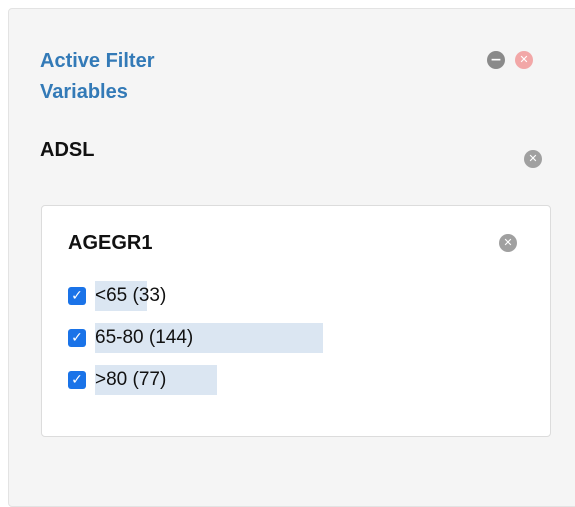 The image size is (575, 507). I want to click on dataset-name: ADSL, so click(67, 150).